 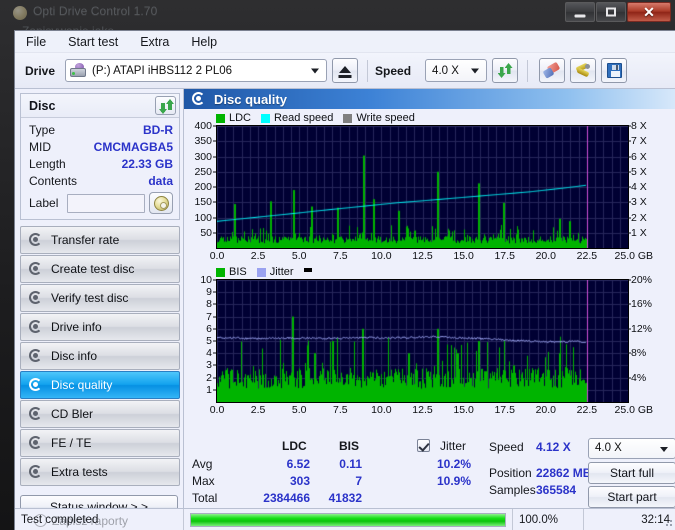 I want to click on ldc-chart-legend: LDC Read speed Write speed, so click(x=429, y=118).